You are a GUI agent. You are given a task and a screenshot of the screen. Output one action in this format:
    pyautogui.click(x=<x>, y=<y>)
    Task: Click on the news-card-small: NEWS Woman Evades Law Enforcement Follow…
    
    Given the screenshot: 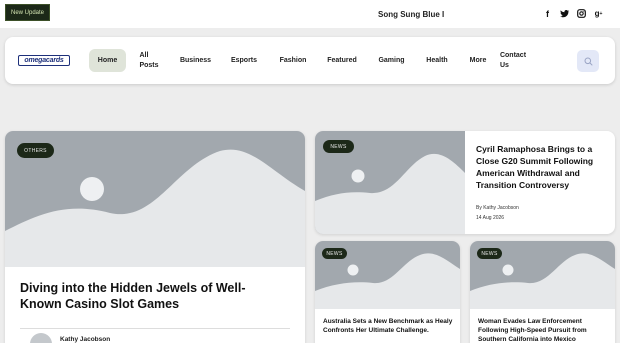 What is the action you would take?
    pyautogui.click(x=542, y=292)
    